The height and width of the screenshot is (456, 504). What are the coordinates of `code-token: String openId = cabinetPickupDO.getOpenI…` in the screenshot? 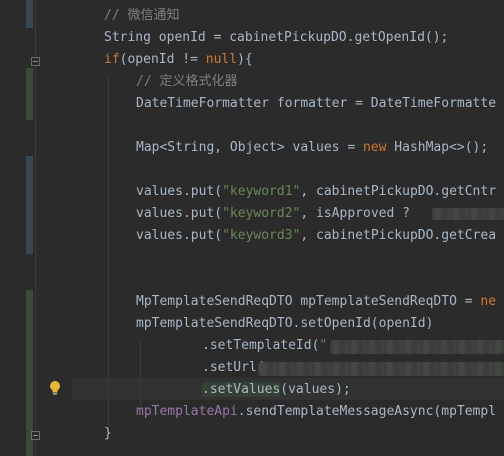 It's located at (276, 37).